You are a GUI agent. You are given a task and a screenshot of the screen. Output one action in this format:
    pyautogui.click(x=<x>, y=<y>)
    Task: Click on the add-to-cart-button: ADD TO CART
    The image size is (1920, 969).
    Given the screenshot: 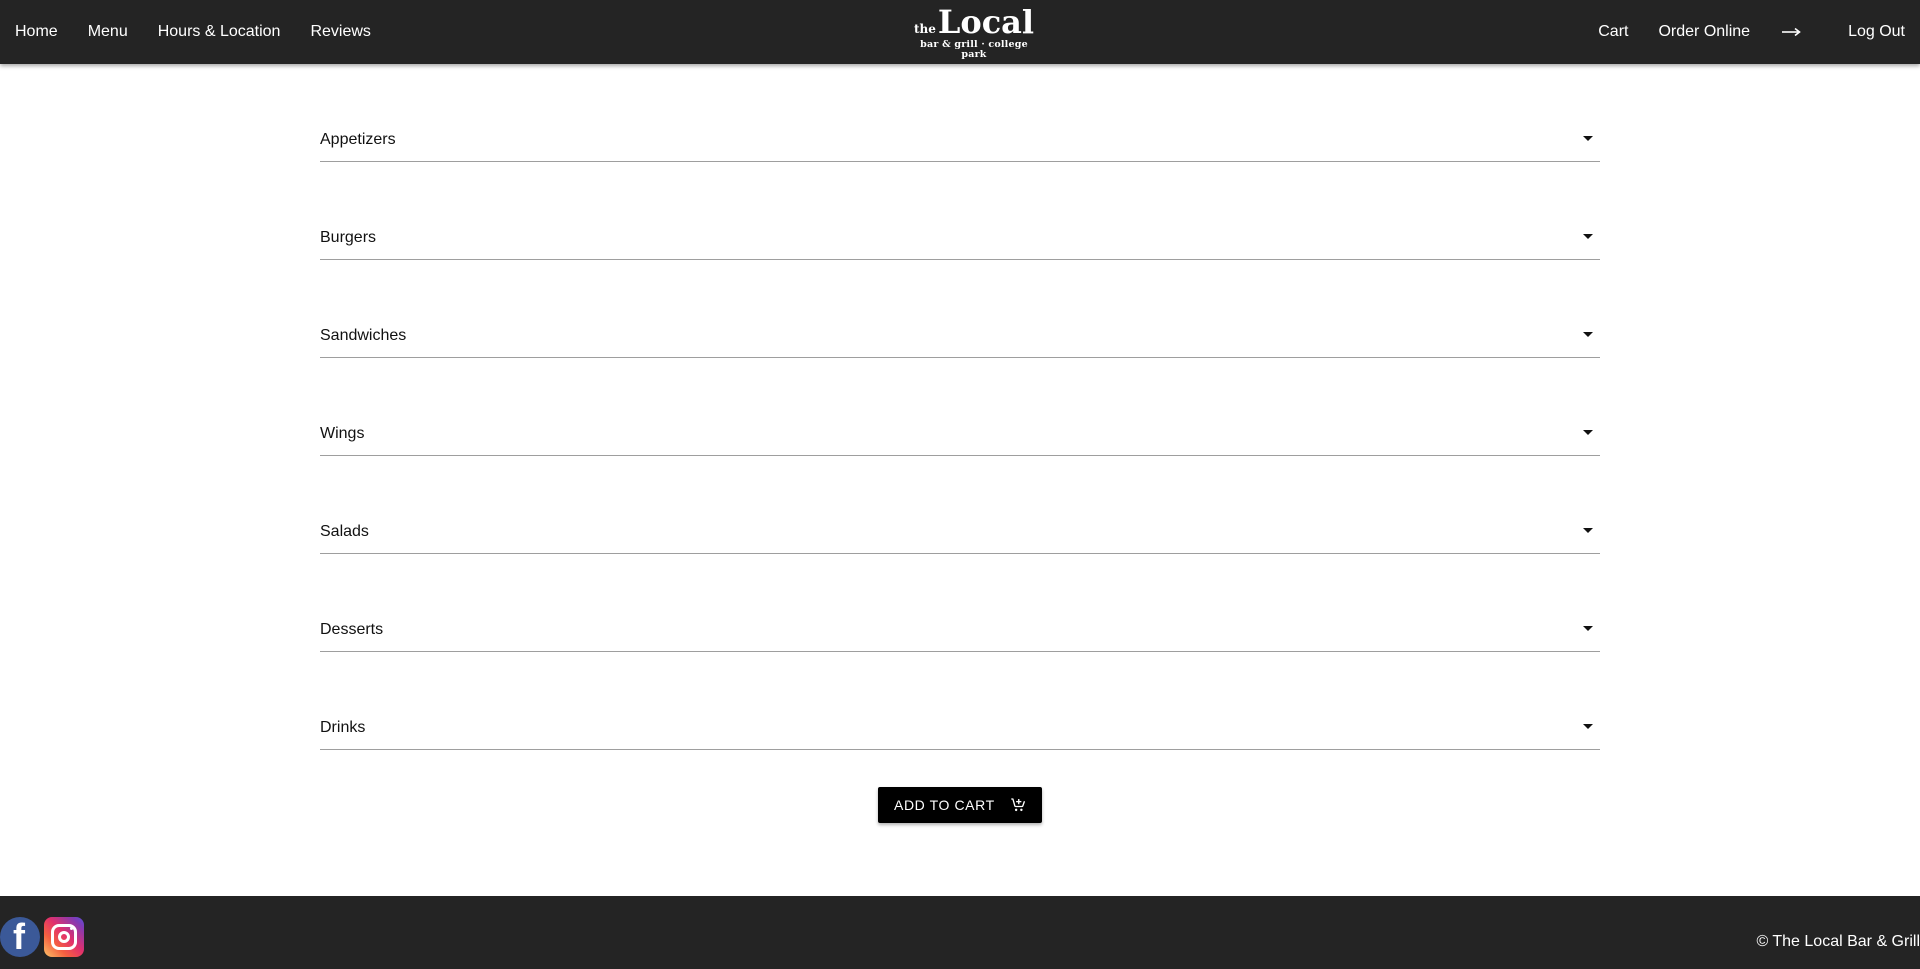 What is the action you would take?
    pyautogui.click(x=960, y=805)
    